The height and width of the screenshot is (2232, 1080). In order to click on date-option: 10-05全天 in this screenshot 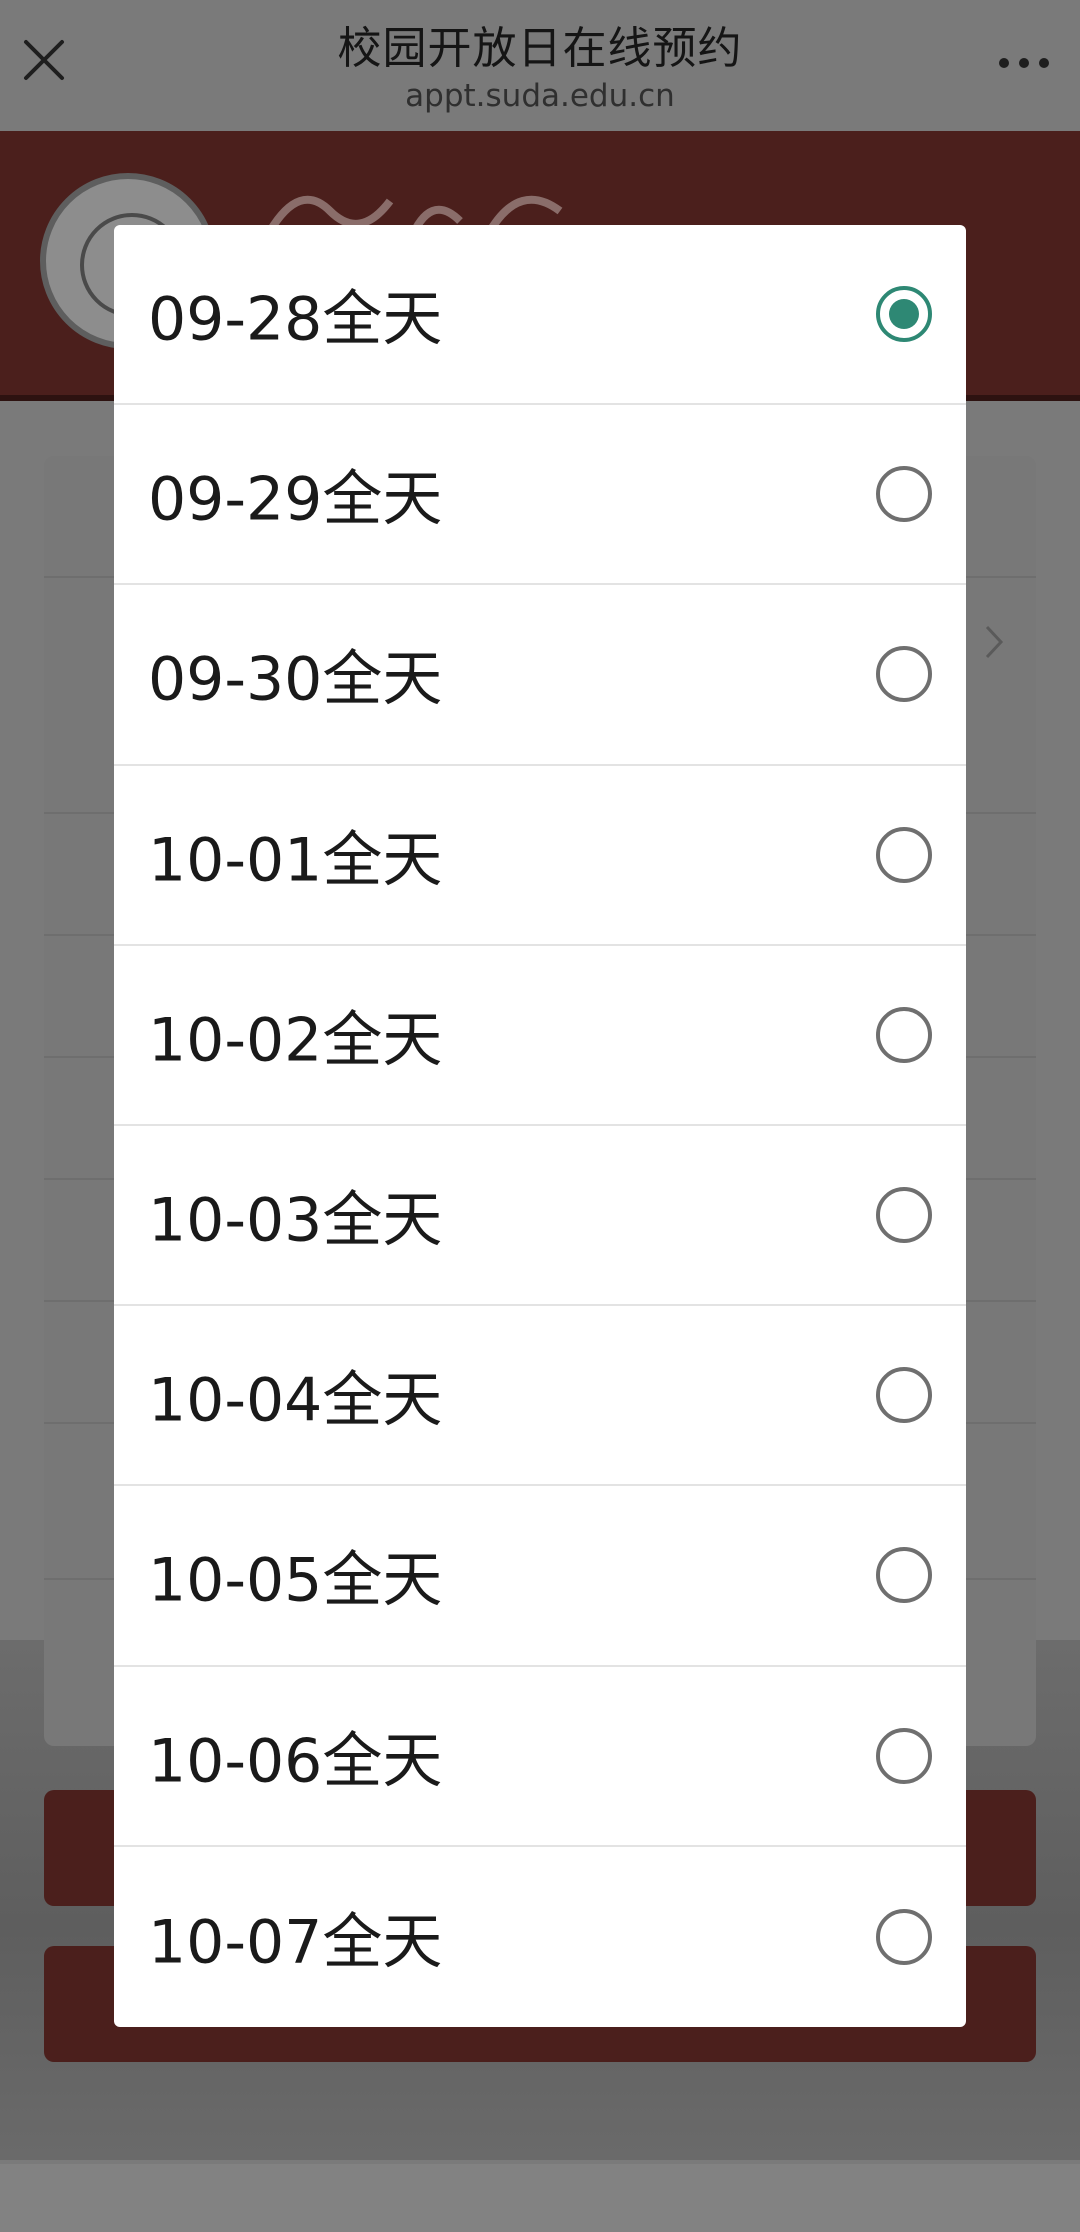, I will do `click(540, 1576)`.